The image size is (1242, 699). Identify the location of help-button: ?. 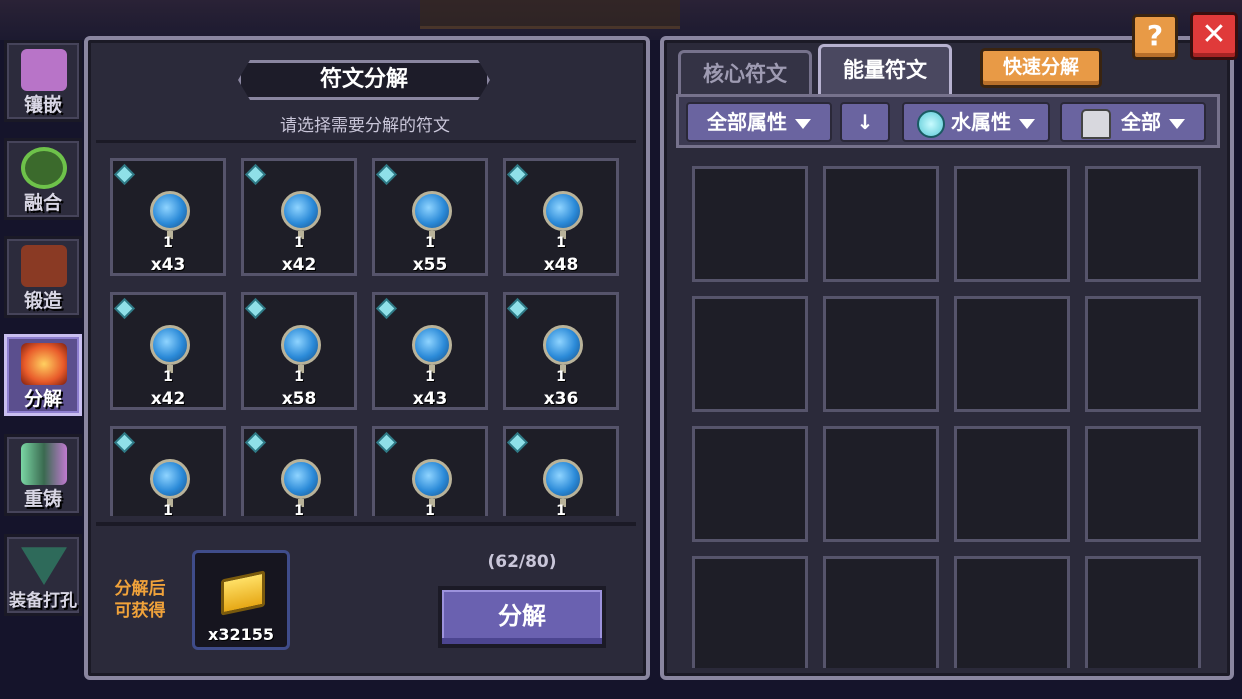
(1155, 37).